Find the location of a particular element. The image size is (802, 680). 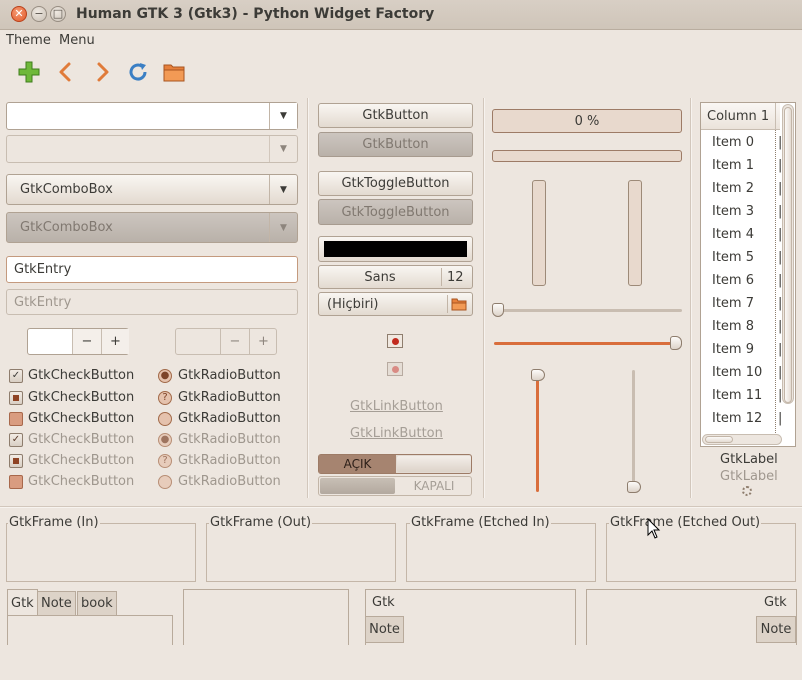

notebook1-tab-book: book is located at coordinates (97, 603).